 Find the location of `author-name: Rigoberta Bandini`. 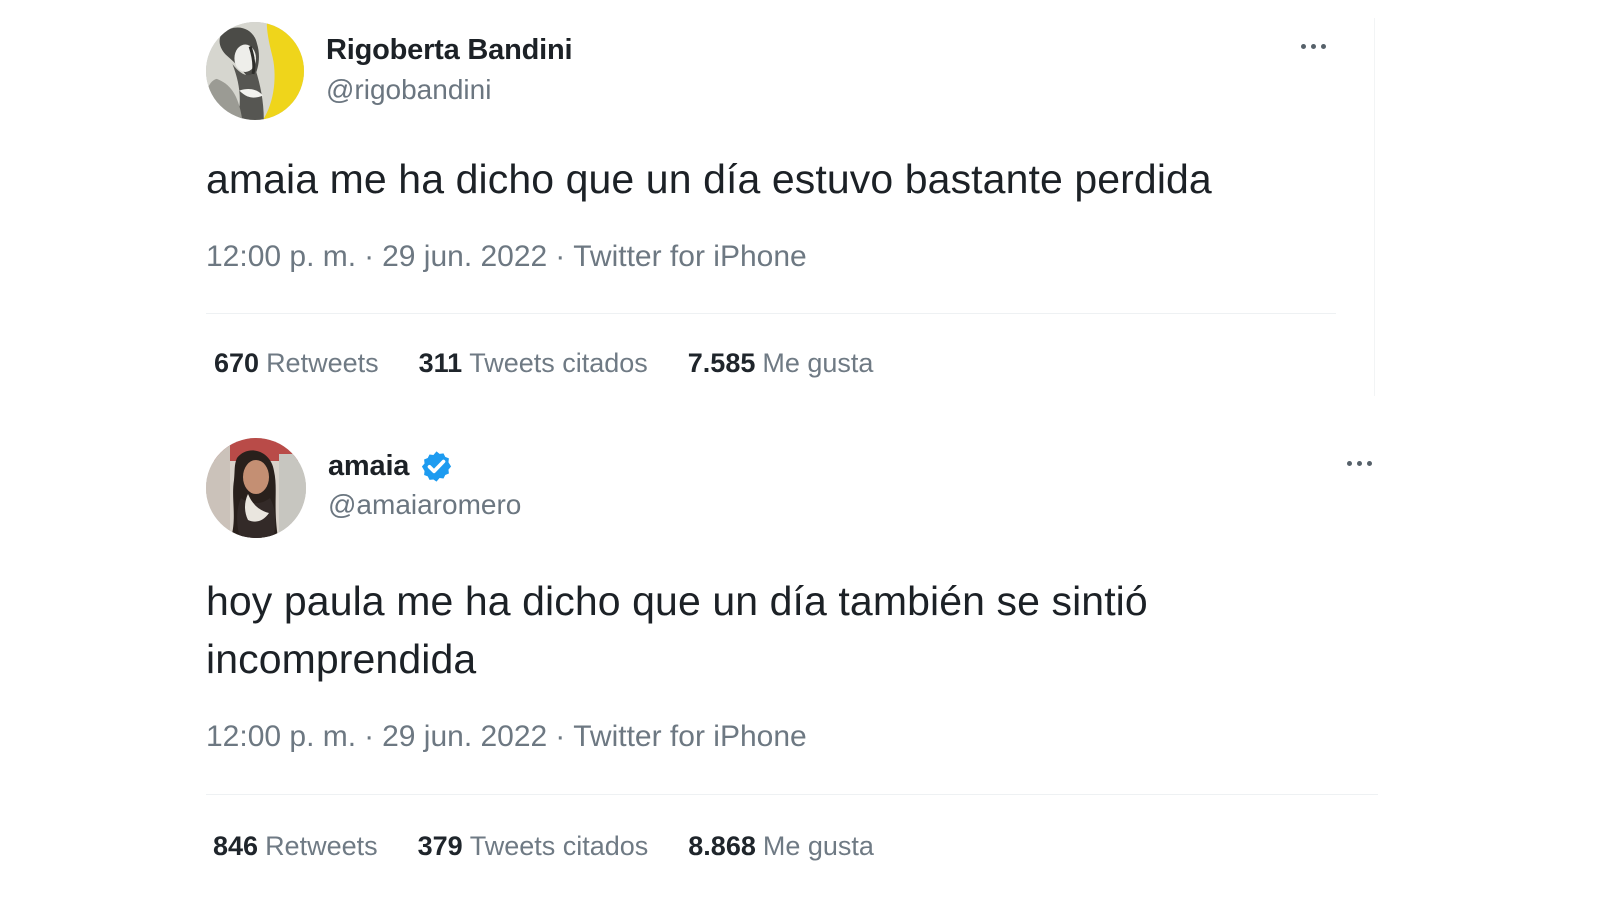

author-name: Rigoberta Bandini is located at coordinates (449, 50).